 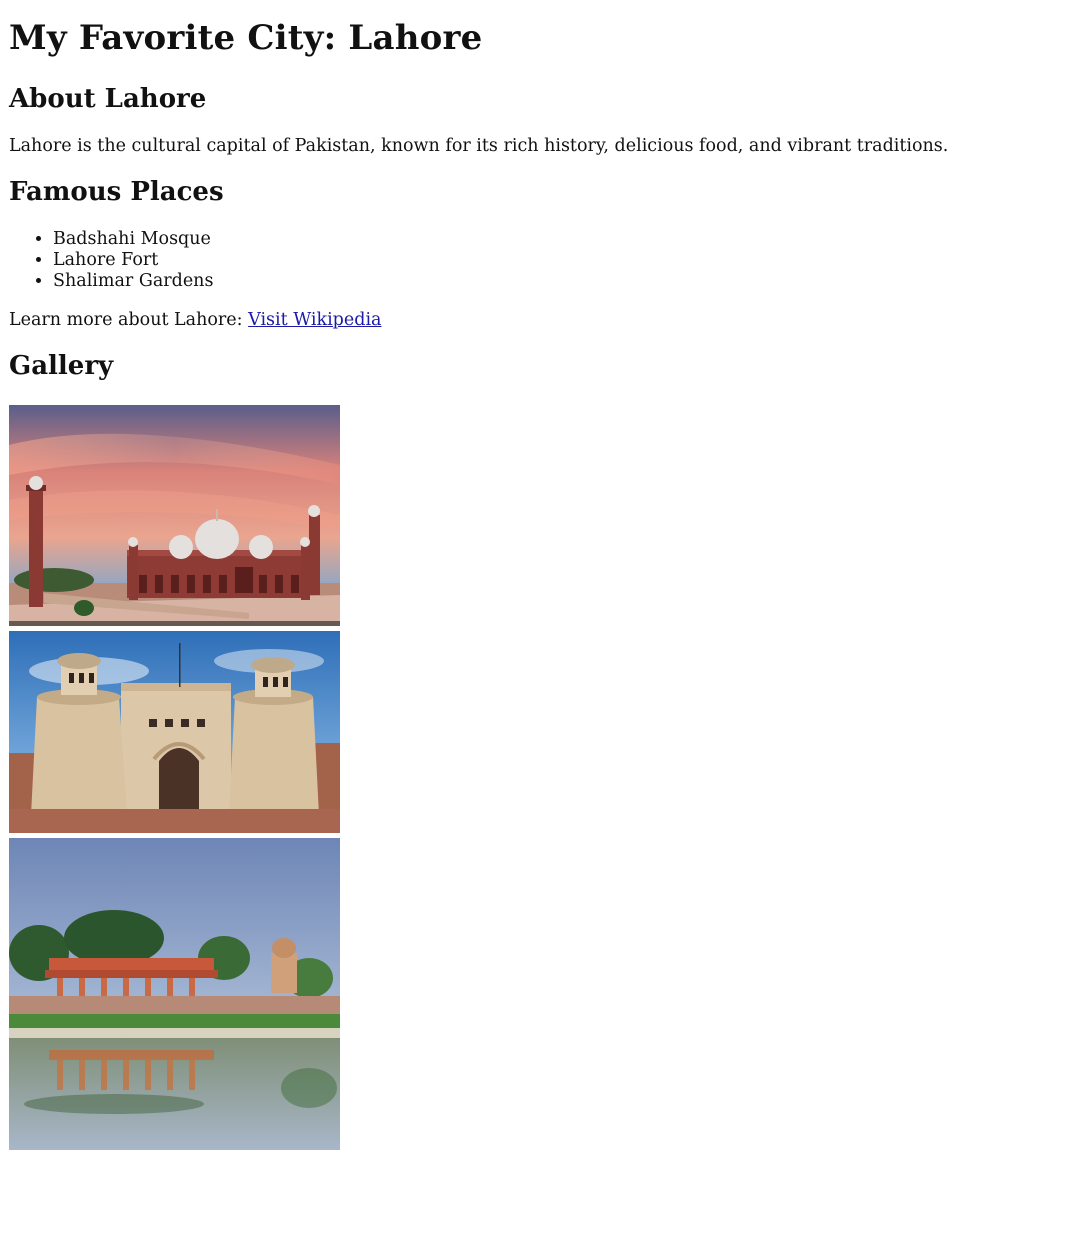 What do you see at coordinates (116, 192) in the screenshot?
I see `famous-places-heading: Famous Places` at bounding box center [116, 192].